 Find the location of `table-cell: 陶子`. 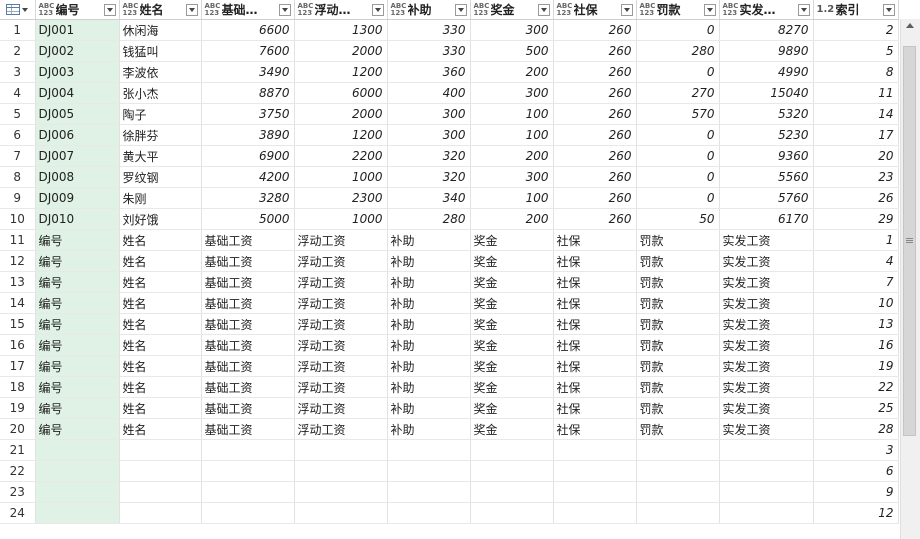

table-cell: 陶子 is located at coordinates (160, 114).